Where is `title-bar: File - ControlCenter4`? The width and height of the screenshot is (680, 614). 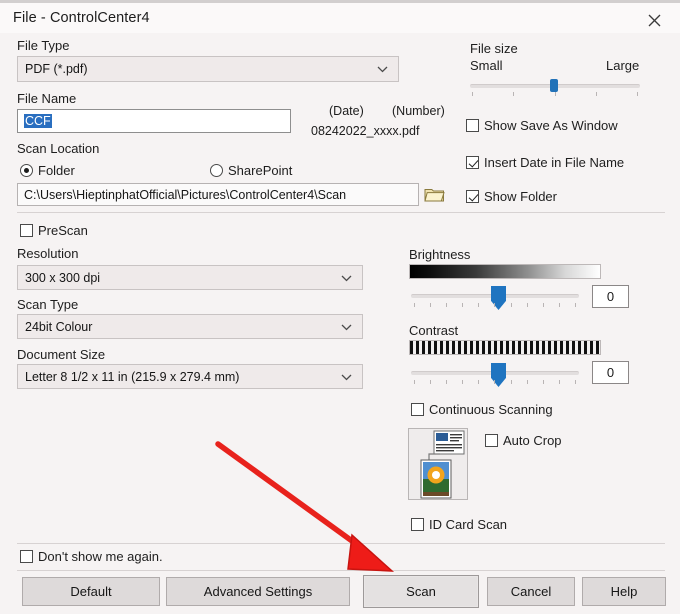 title-bar: File - ControlCenter4 is located at coordinates (340, 16).